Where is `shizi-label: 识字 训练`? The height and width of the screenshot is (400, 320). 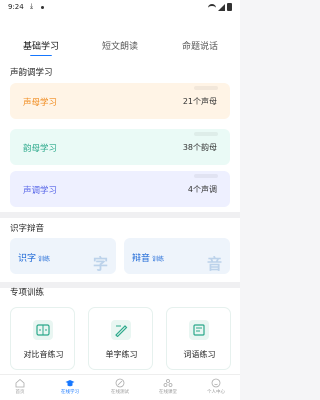
shizi-label: 识字 训练 is located at coordinates (34, 259).